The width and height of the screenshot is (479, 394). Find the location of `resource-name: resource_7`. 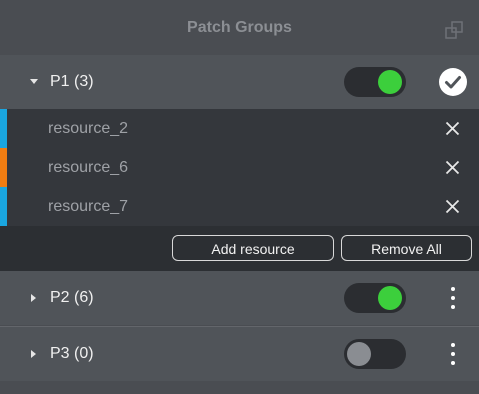

resource-name: resource_7 is located at coordinates (88, 206).